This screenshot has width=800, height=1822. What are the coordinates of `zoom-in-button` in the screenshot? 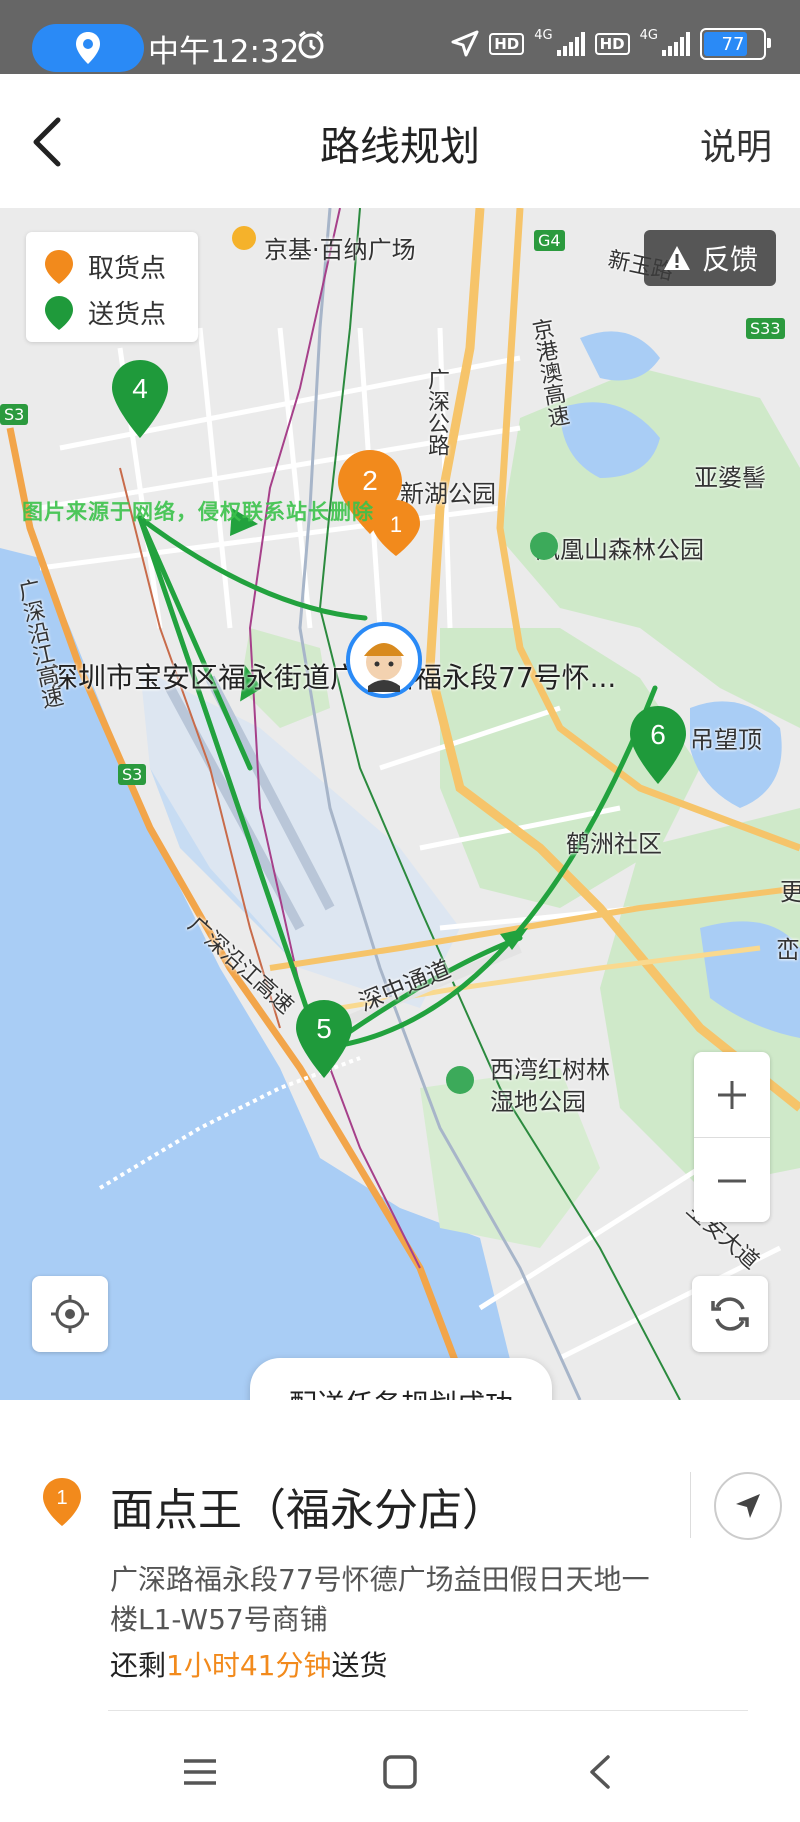 It's located at (732, 1095).